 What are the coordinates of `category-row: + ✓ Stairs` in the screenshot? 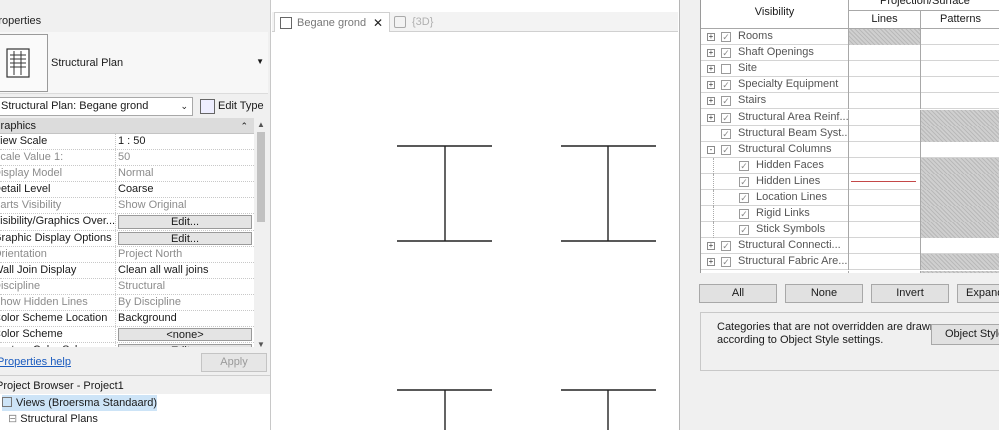 It's located at (850, 101).